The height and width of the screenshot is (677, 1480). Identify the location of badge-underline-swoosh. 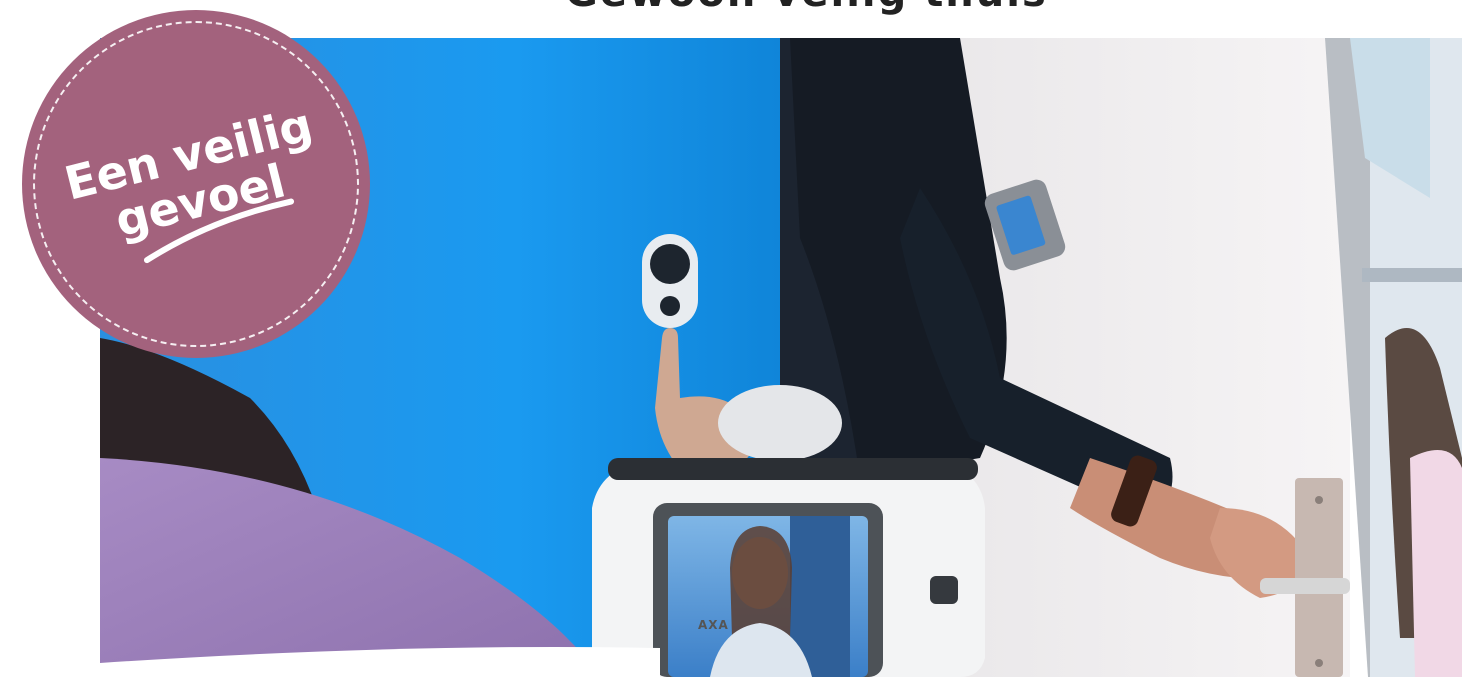
(219, 231).